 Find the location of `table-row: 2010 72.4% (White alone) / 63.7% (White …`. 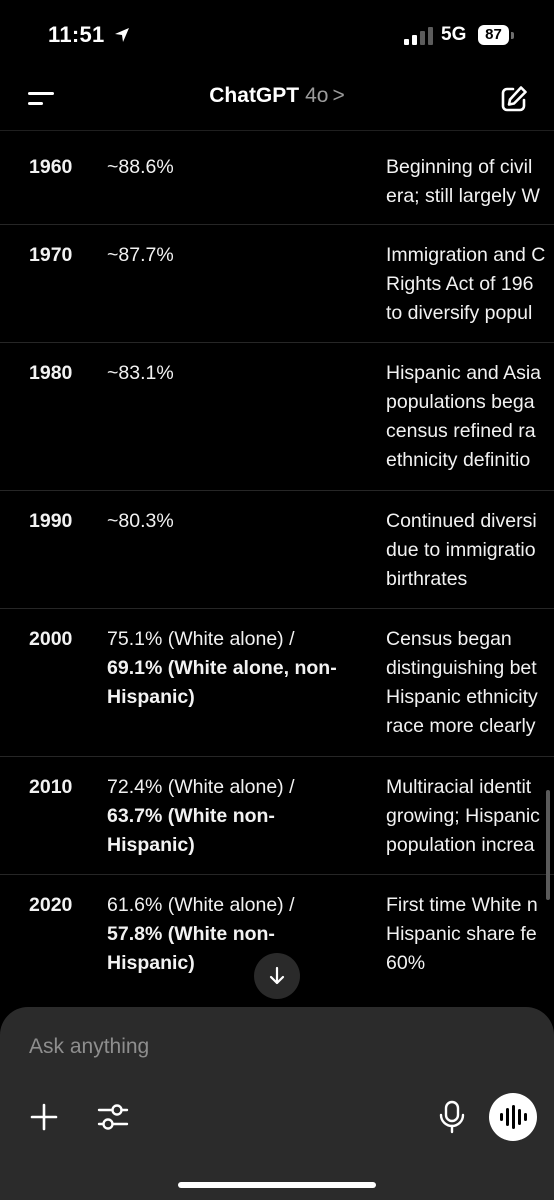

table-row: 2010 72.4% (White alone) / 63.7% (White … is located at coordinates (277, 816).